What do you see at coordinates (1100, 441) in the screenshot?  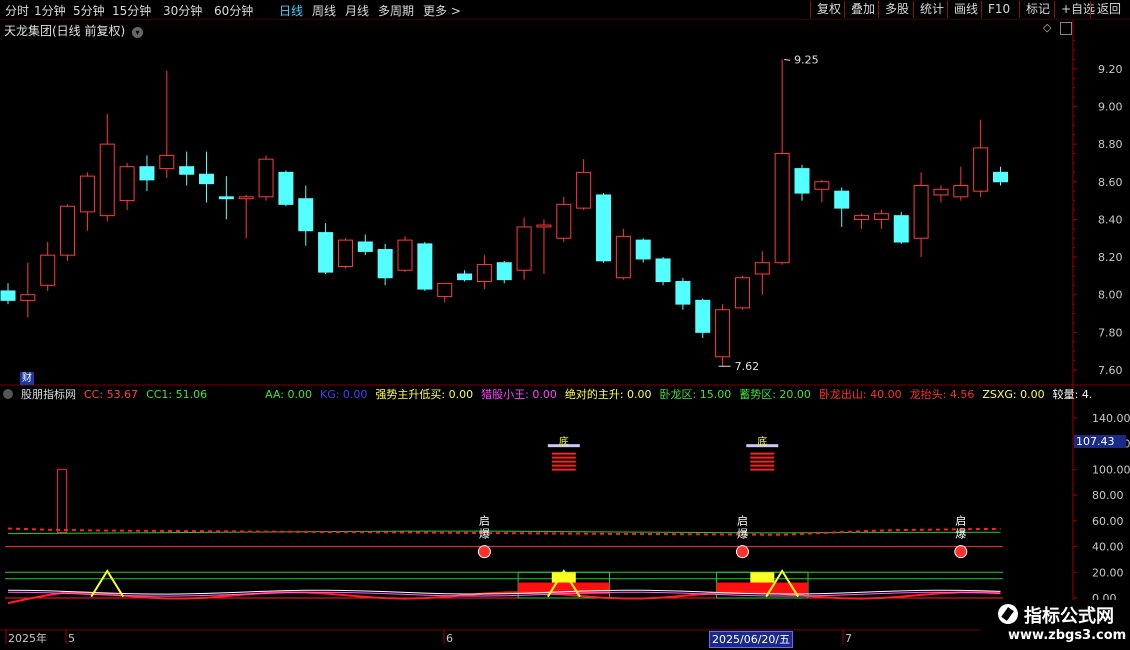 I see `current-value-badge: 107.43` at bounding box center [1100, 441].